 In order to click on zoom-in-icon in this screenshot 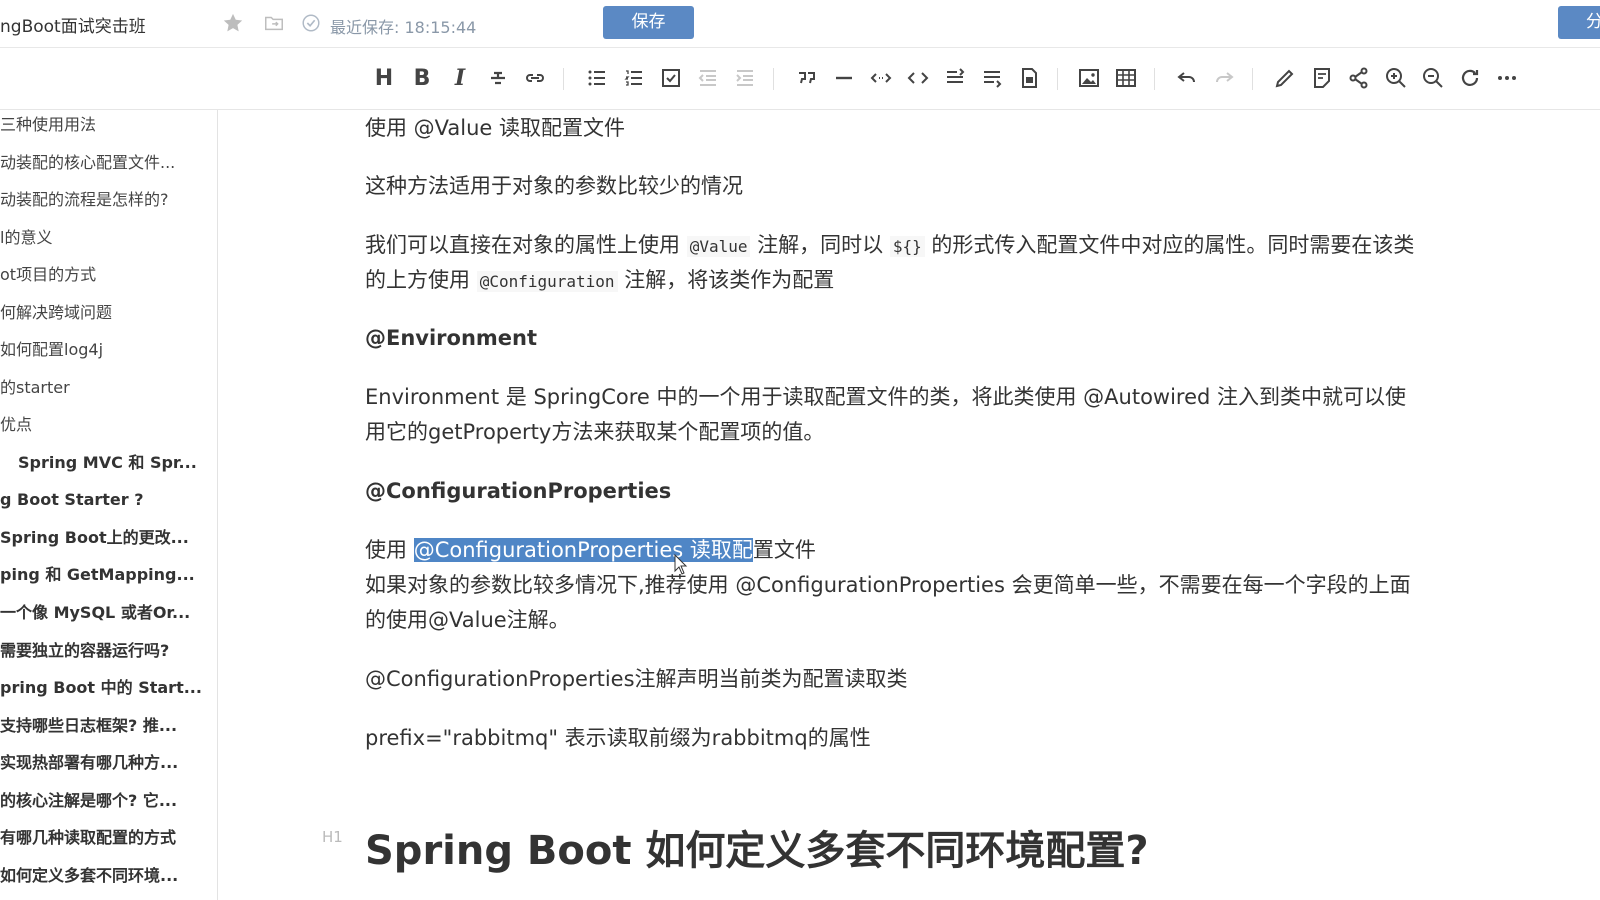, I will do `click(1396, 78)`.